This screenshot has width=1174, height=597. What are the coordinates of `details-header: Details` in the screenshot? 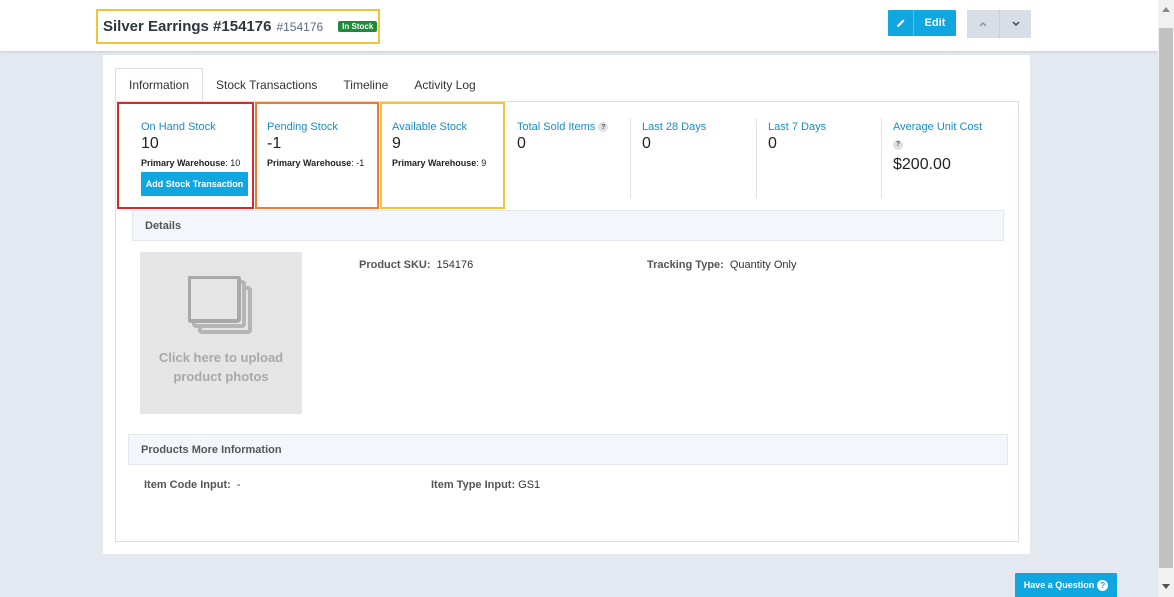 It's located at (568, 225).